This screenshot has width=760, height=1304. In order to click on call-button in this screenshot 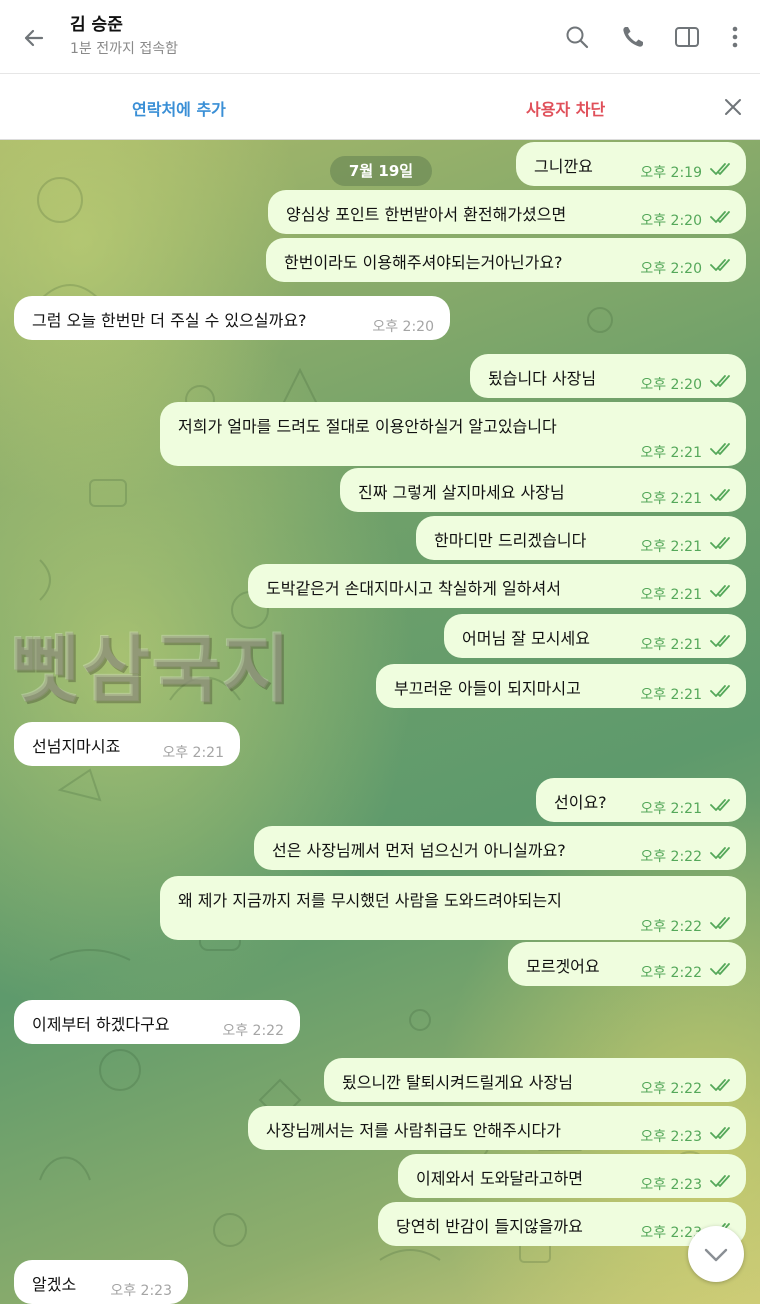, I will do `click(633, 37)`.